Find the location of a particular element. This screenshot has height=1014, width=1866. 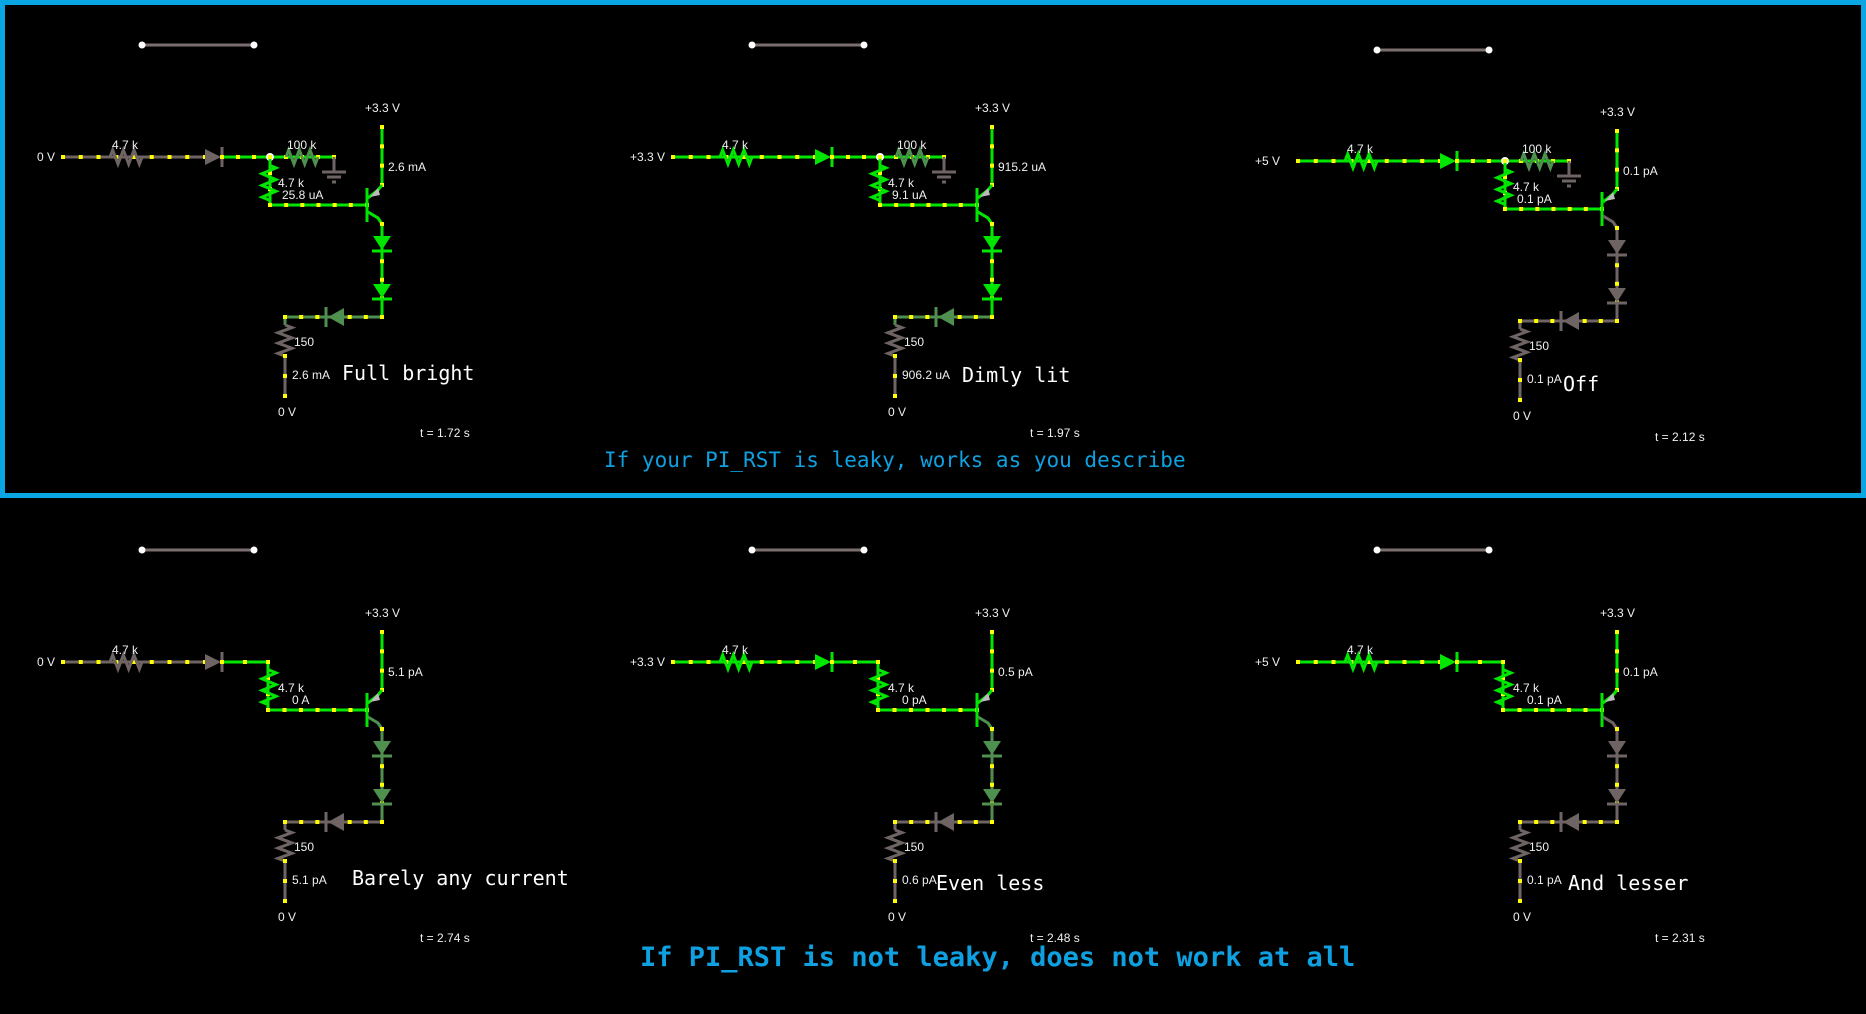

led-current-label: 906.2 uA is located at coordinates (926, 375).